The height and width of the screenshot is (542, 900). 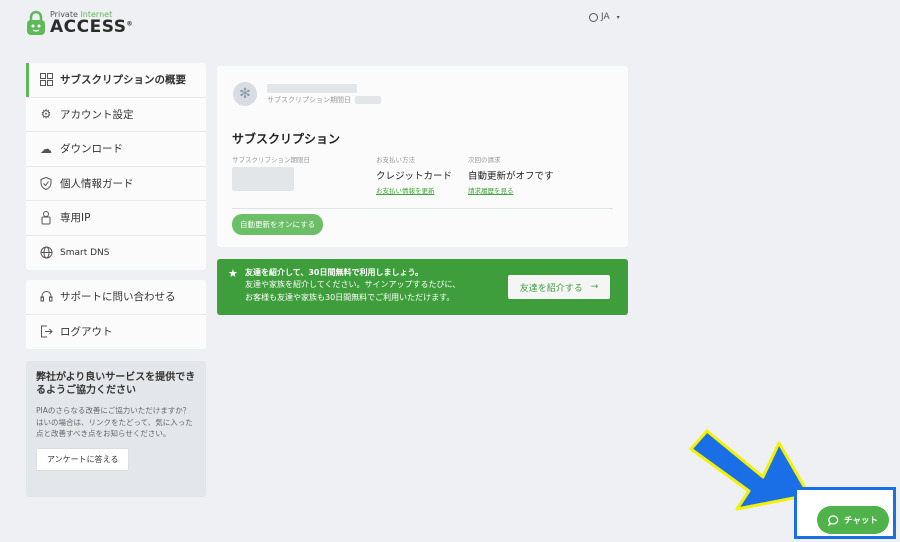 What do you see at coordinates (46, 218) in the screenshot?
I see `dedicated-ip-icon` at bounding box center [46, 218].